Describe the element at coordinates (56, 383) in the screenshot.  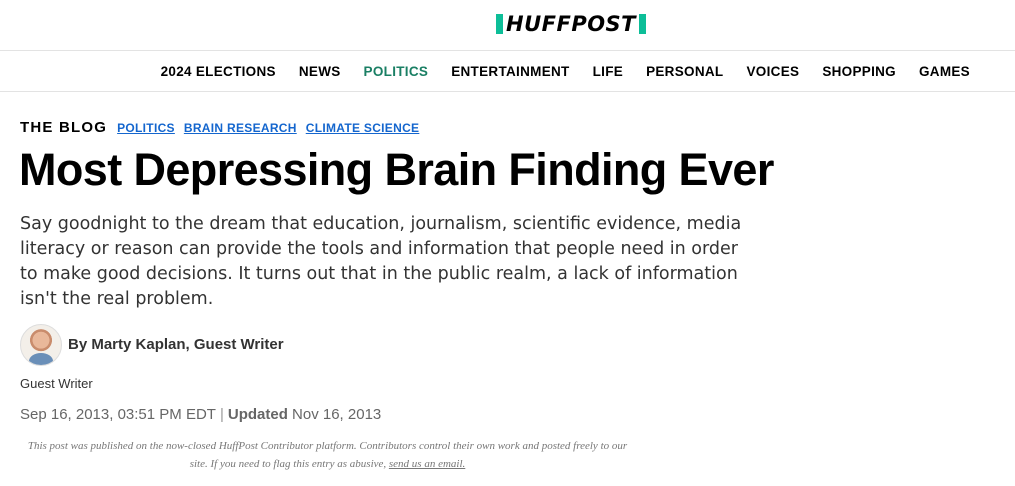
I see `author-role: Guest Writer` at that location.